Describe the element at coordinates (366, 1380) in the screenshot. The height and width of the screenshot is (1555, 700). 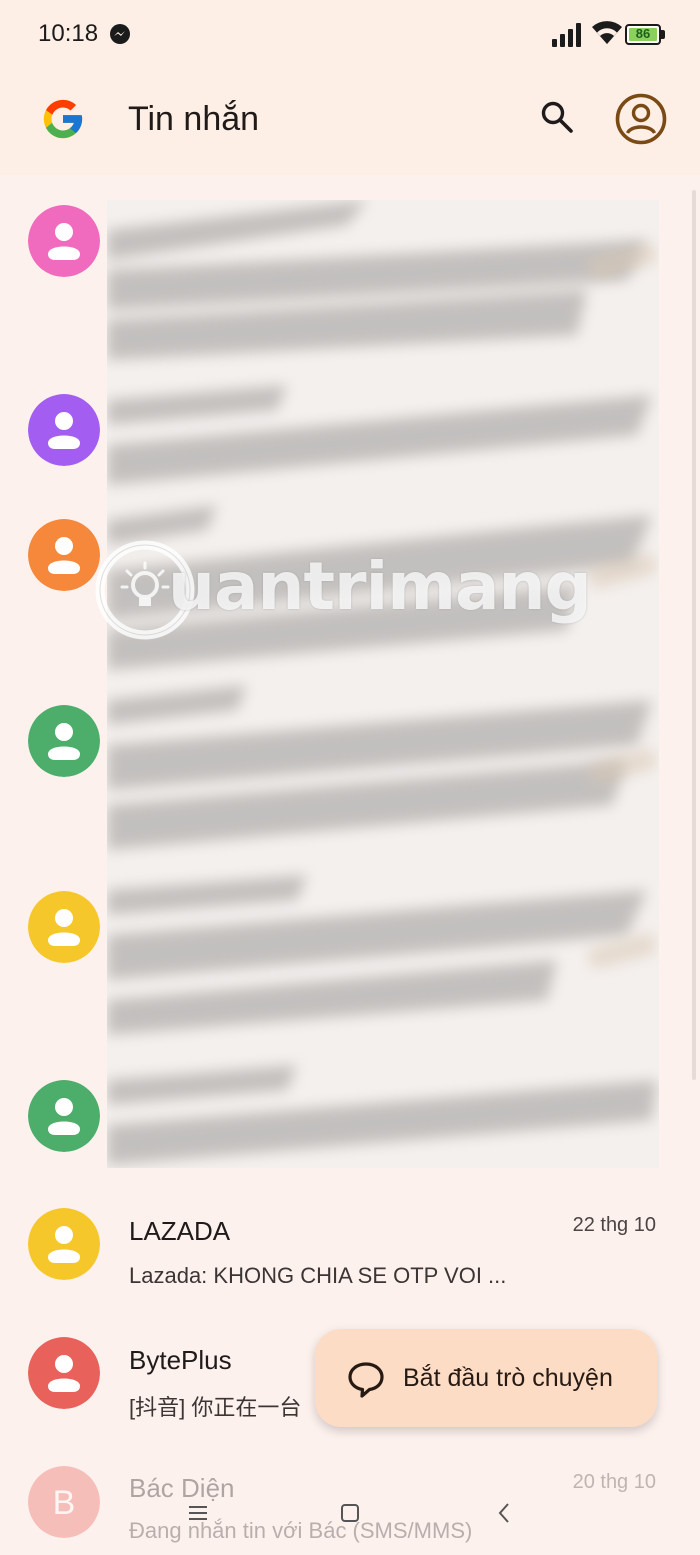
I see `chat-bubble-icon` at that location.